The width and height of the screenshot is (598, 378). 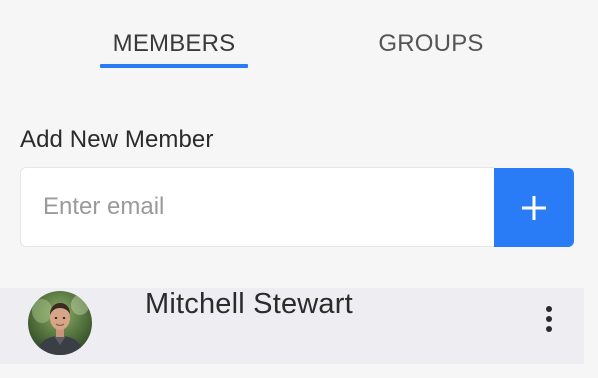 I want to click on add-member-heading: Add New Member, so click(x=117, y=139).